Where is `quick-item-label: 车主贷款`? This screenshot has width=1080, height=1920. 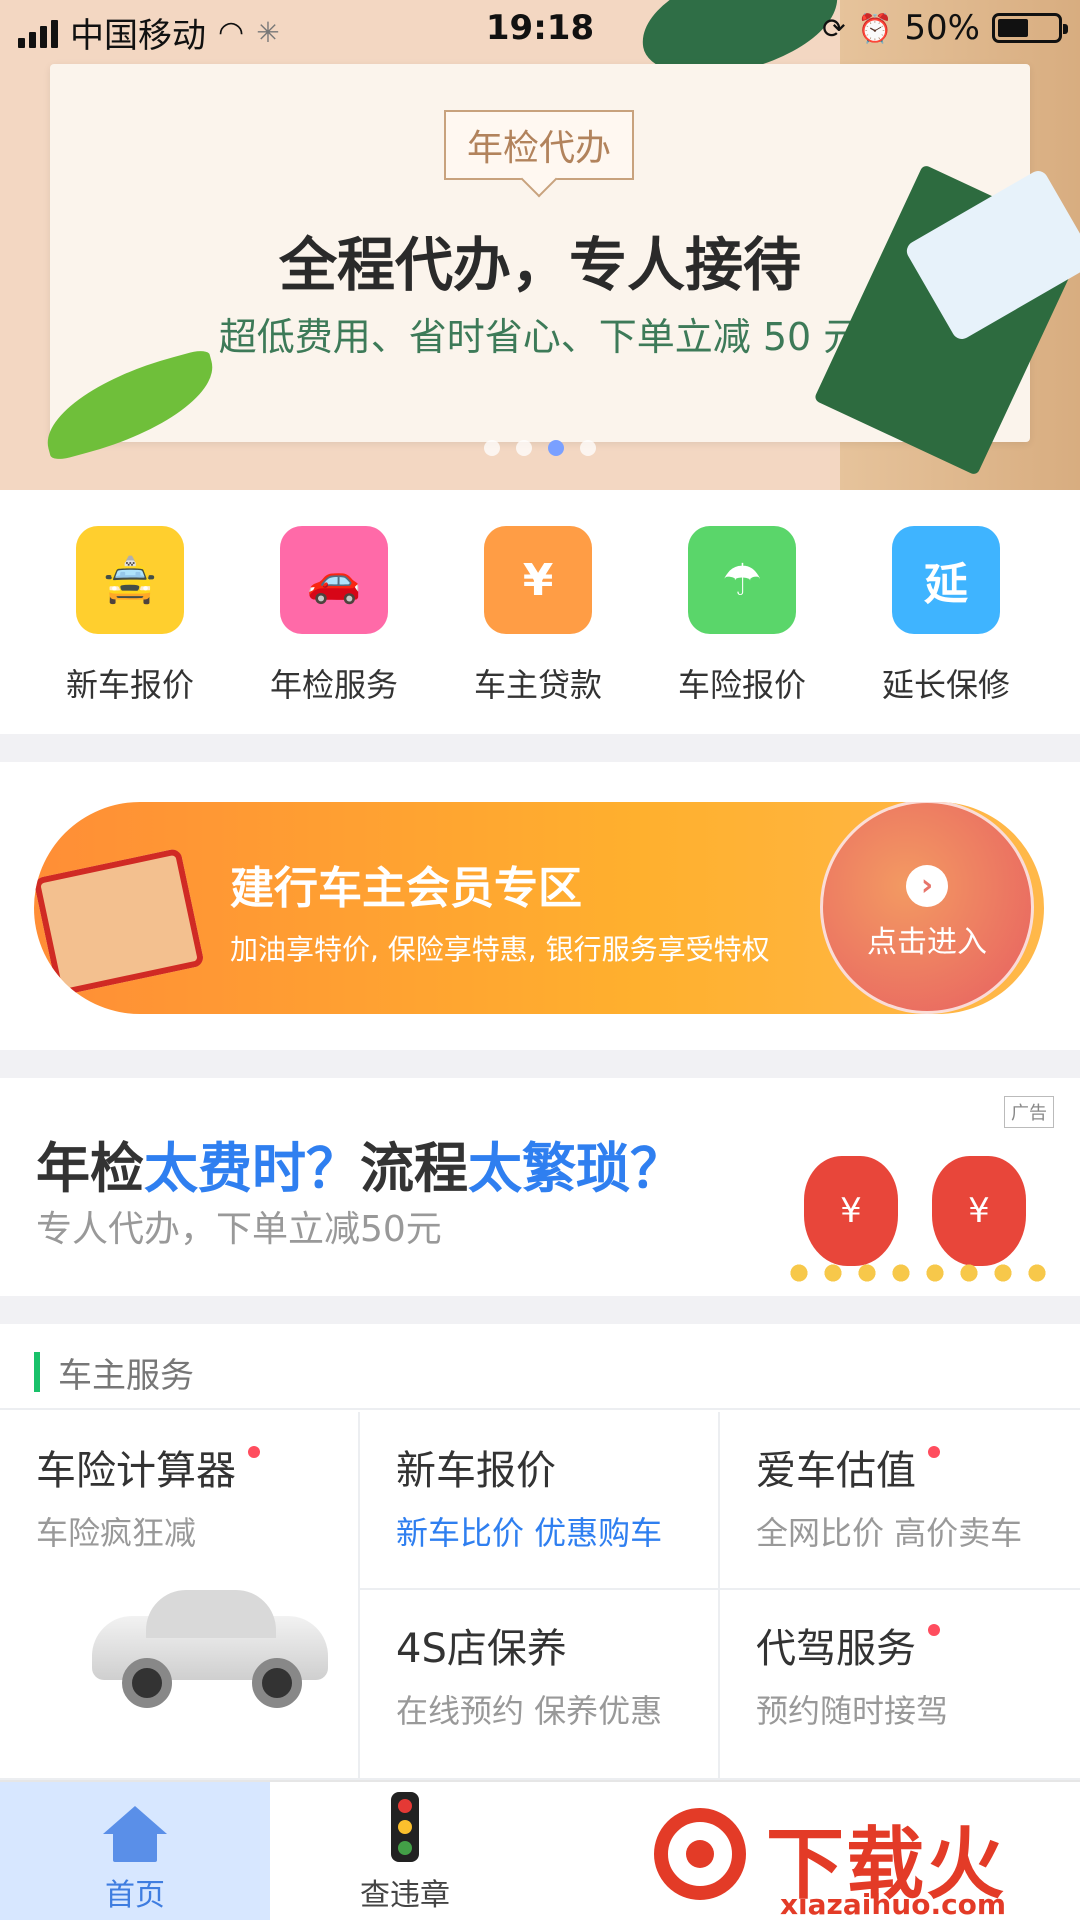
quick-item-label: 车主贷款 is located at coordinates (537, 685).